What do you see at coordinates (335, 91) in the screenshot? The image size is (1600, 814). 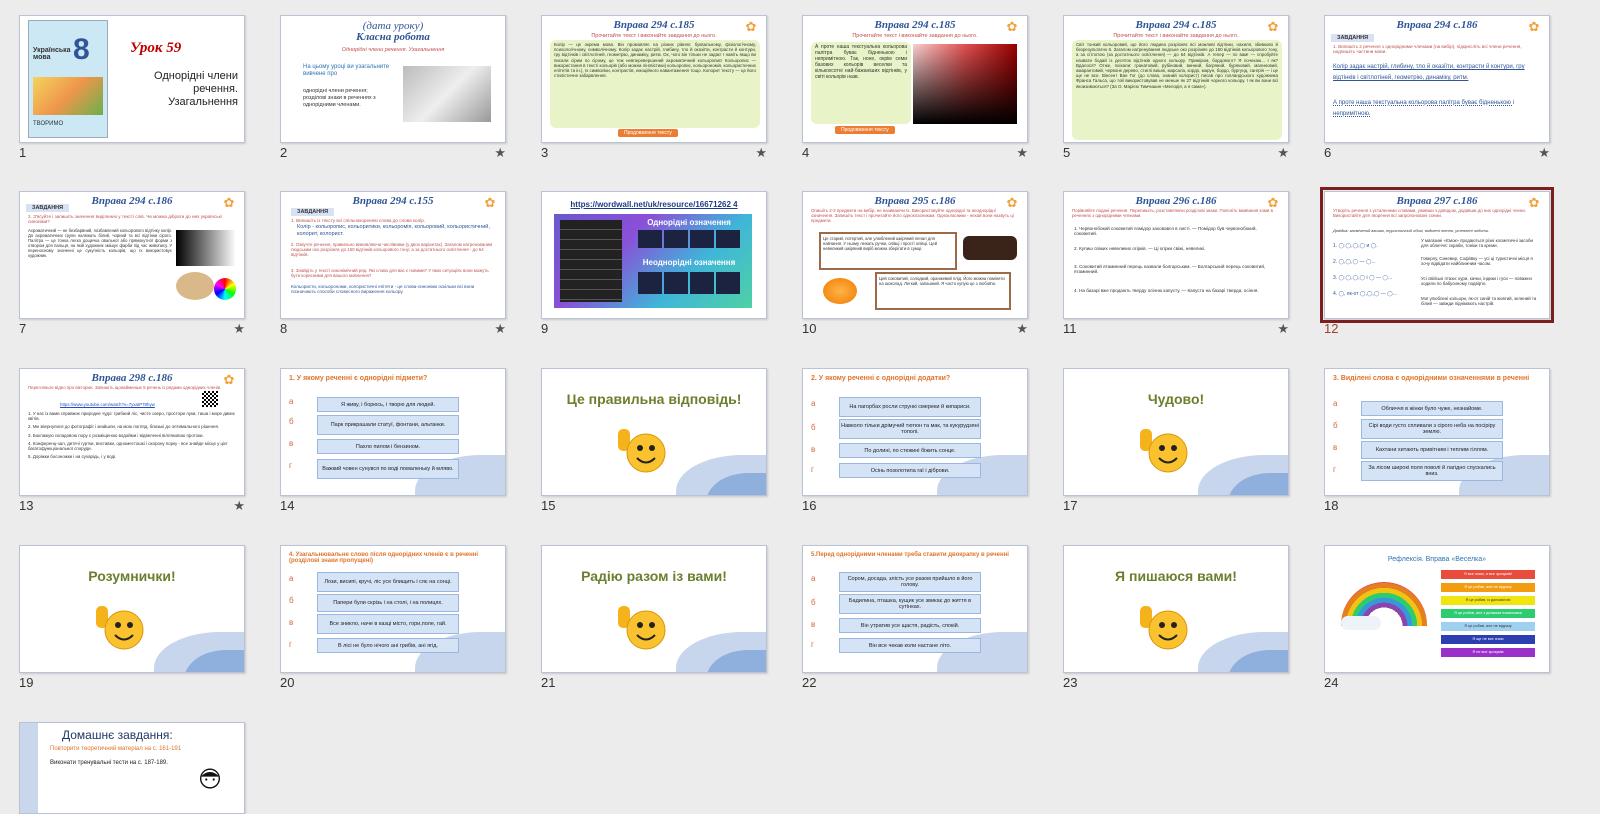 I see `lead-item: однорідні члени речення;` at bounding box center [335, 91].